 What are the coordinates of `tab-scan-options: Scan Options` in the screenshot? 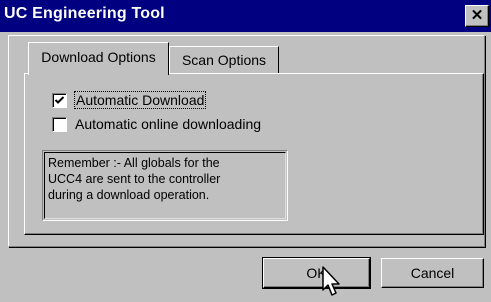 It's located at (224, 59).